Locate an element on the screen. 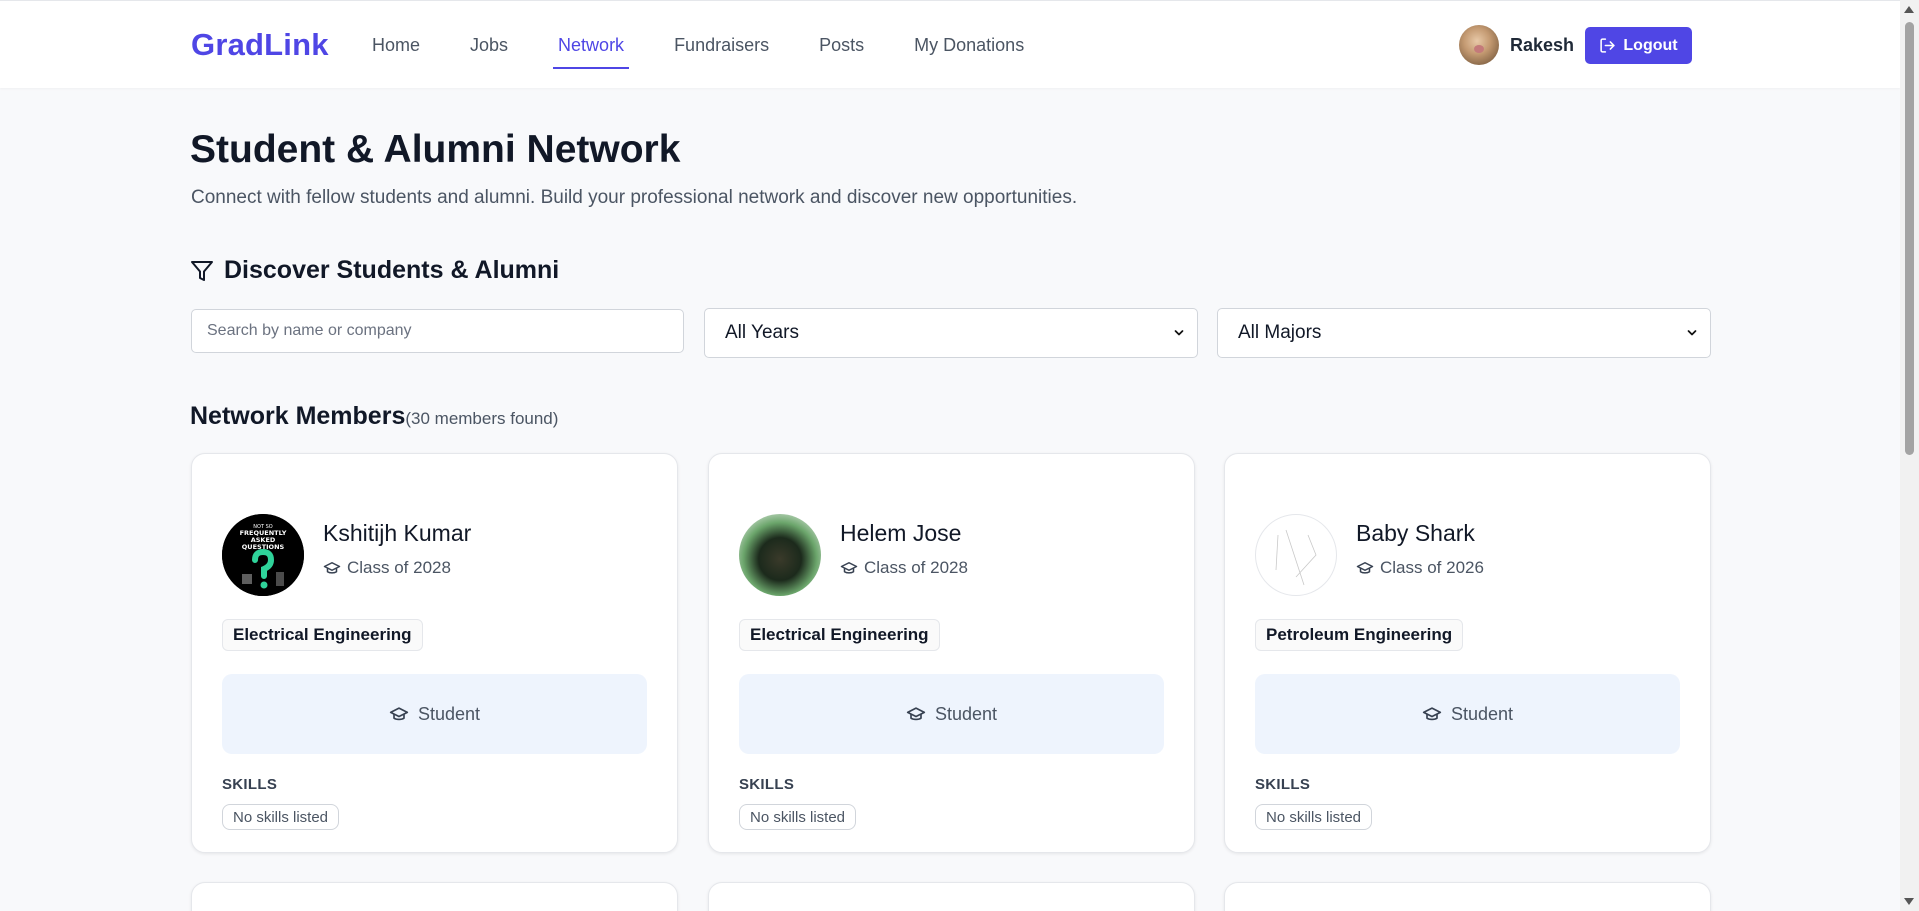 This screenshot has width=1919, height=911. major-select-value: All Majors is located at coordinates (1280, 332).